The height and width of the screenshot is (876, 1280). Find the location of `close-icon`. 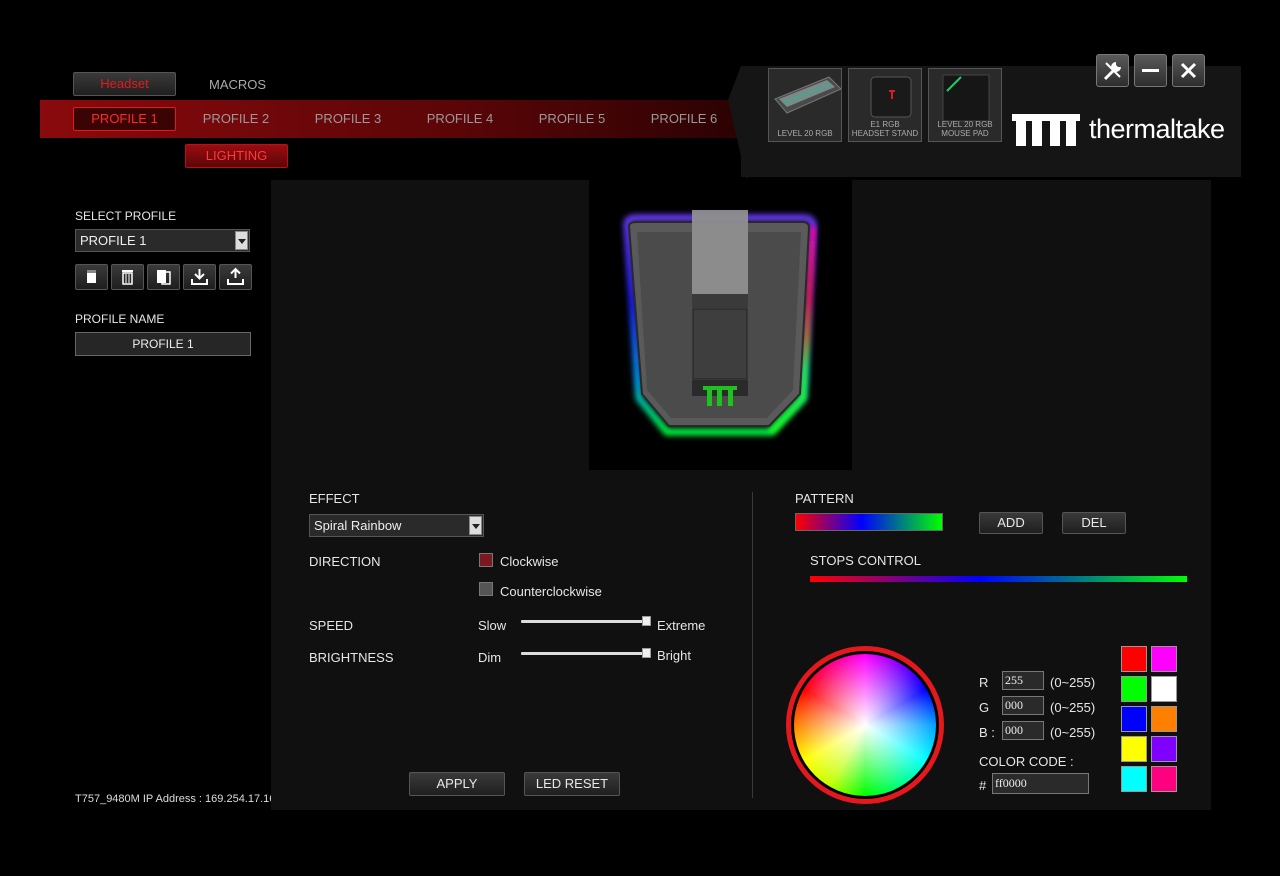

close-icon is located at coordinates (1188, 70).